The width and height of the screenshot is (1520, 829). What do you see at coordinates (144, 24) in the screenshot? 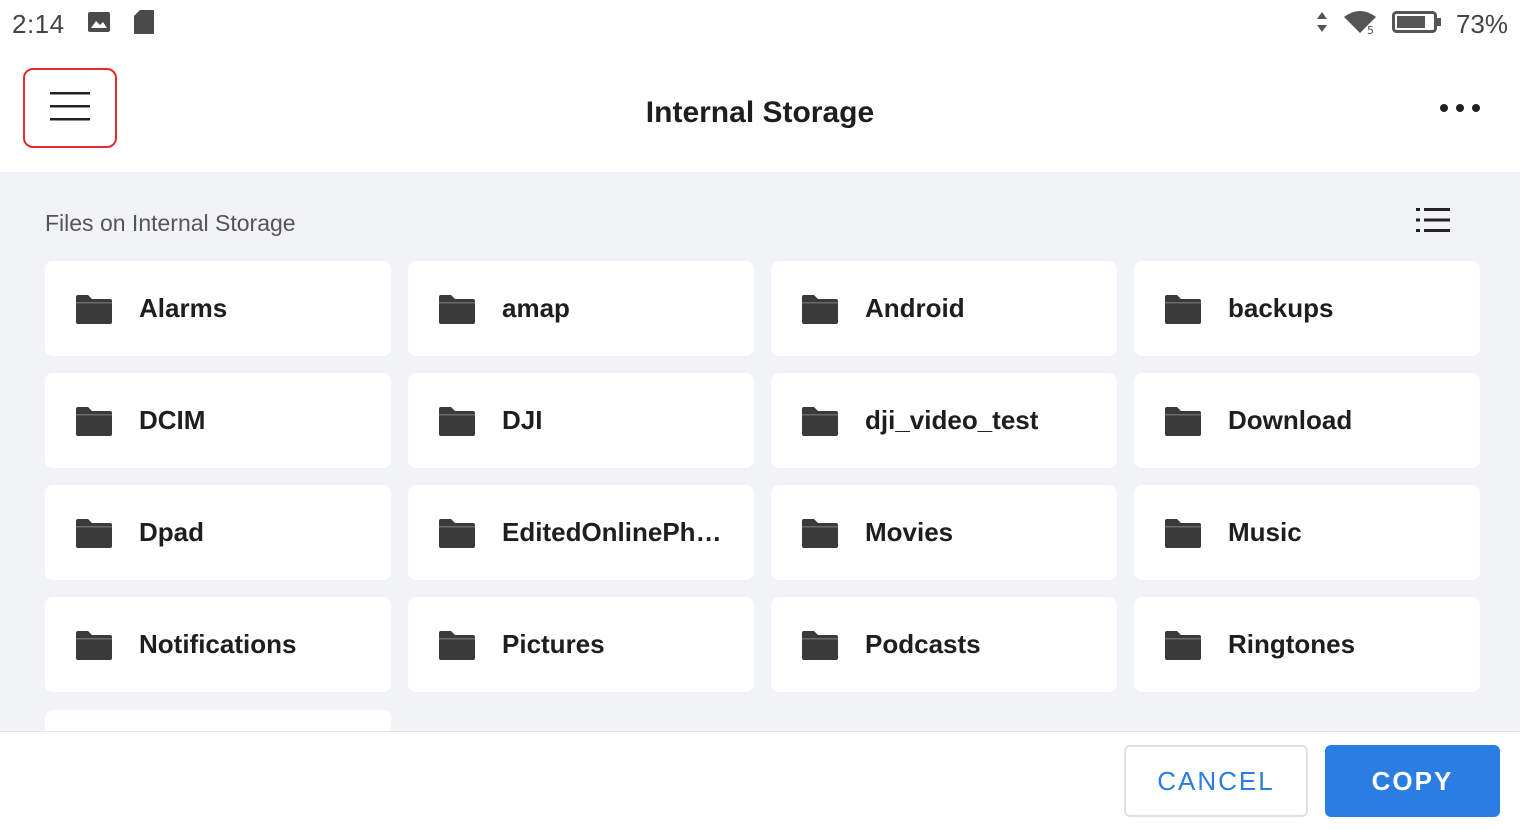
I see `sd-card-icon` at bounding box center [144, 24].